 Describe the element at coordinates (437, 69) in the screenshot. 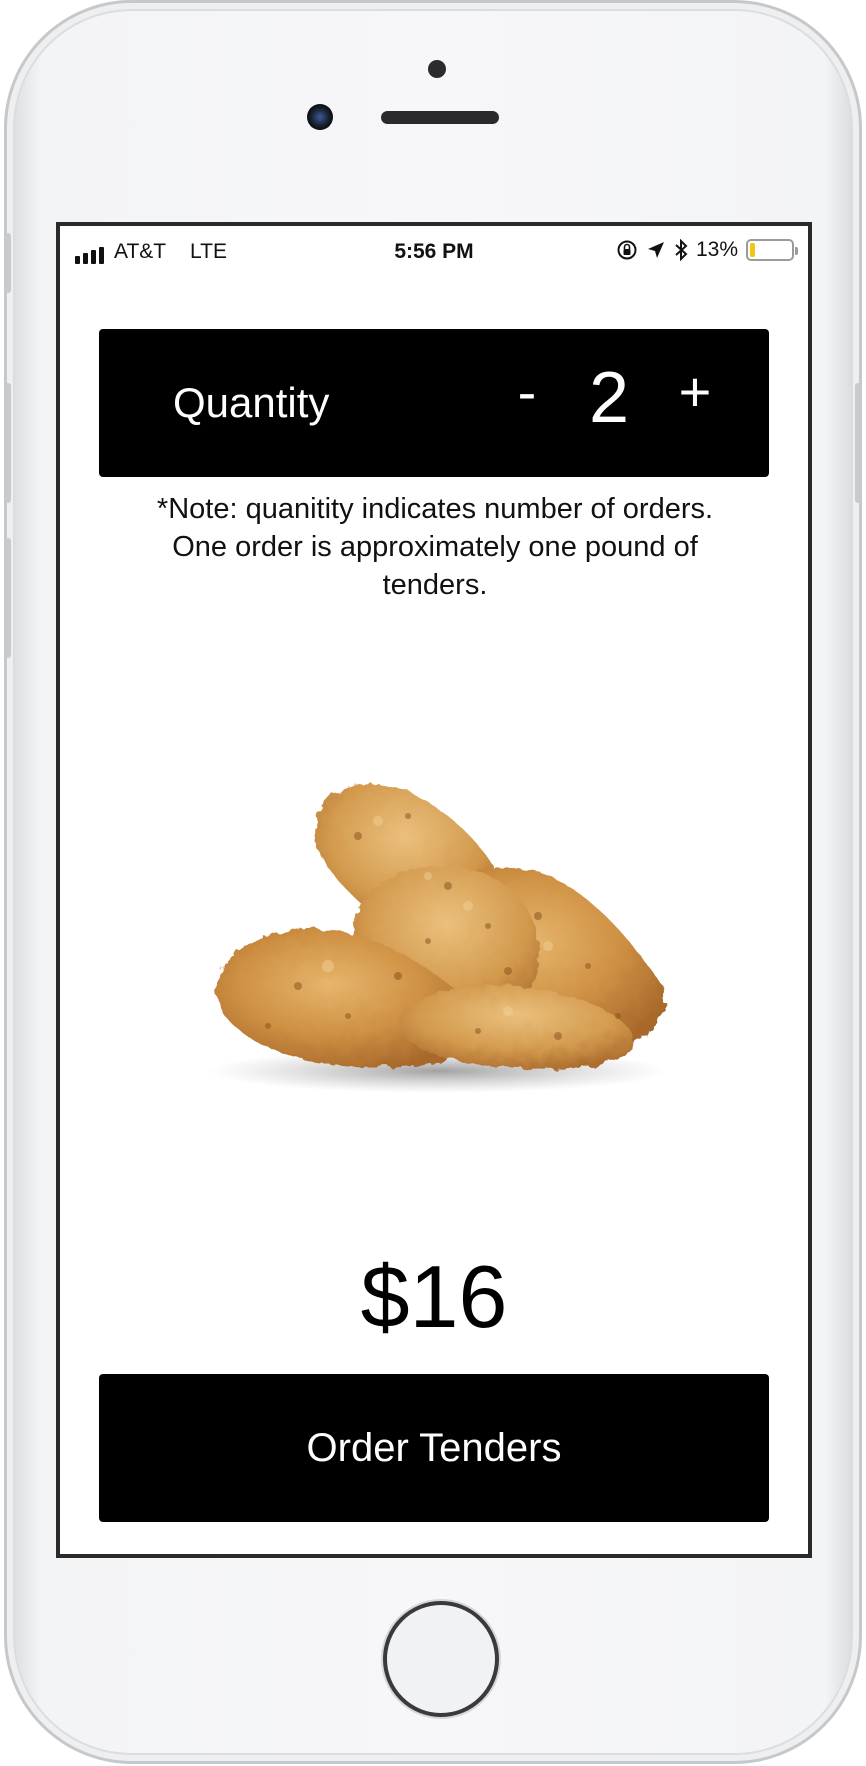

I see `proximity-sensor` at that location.